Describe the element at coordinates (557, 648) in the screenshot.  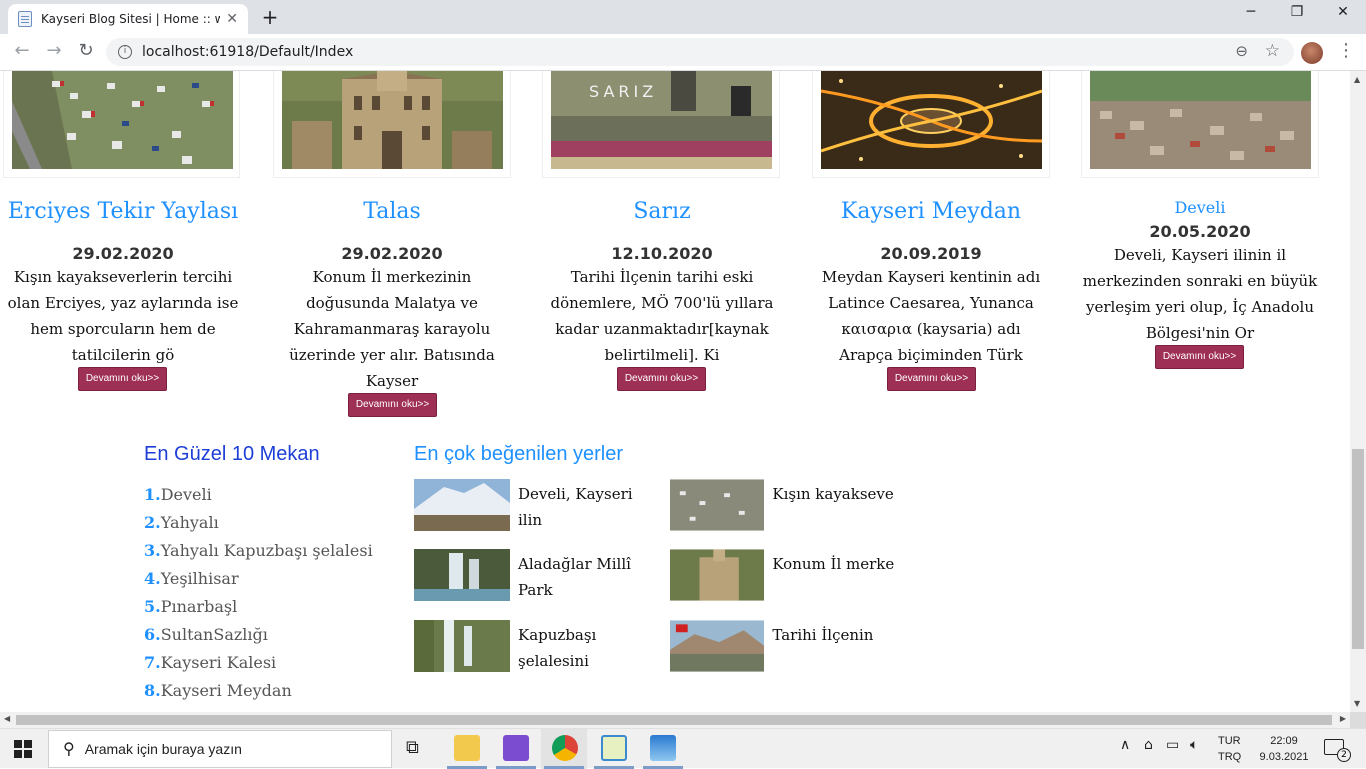
I see `favorite-text: Kapuzbaşı şelalesini` at that location.